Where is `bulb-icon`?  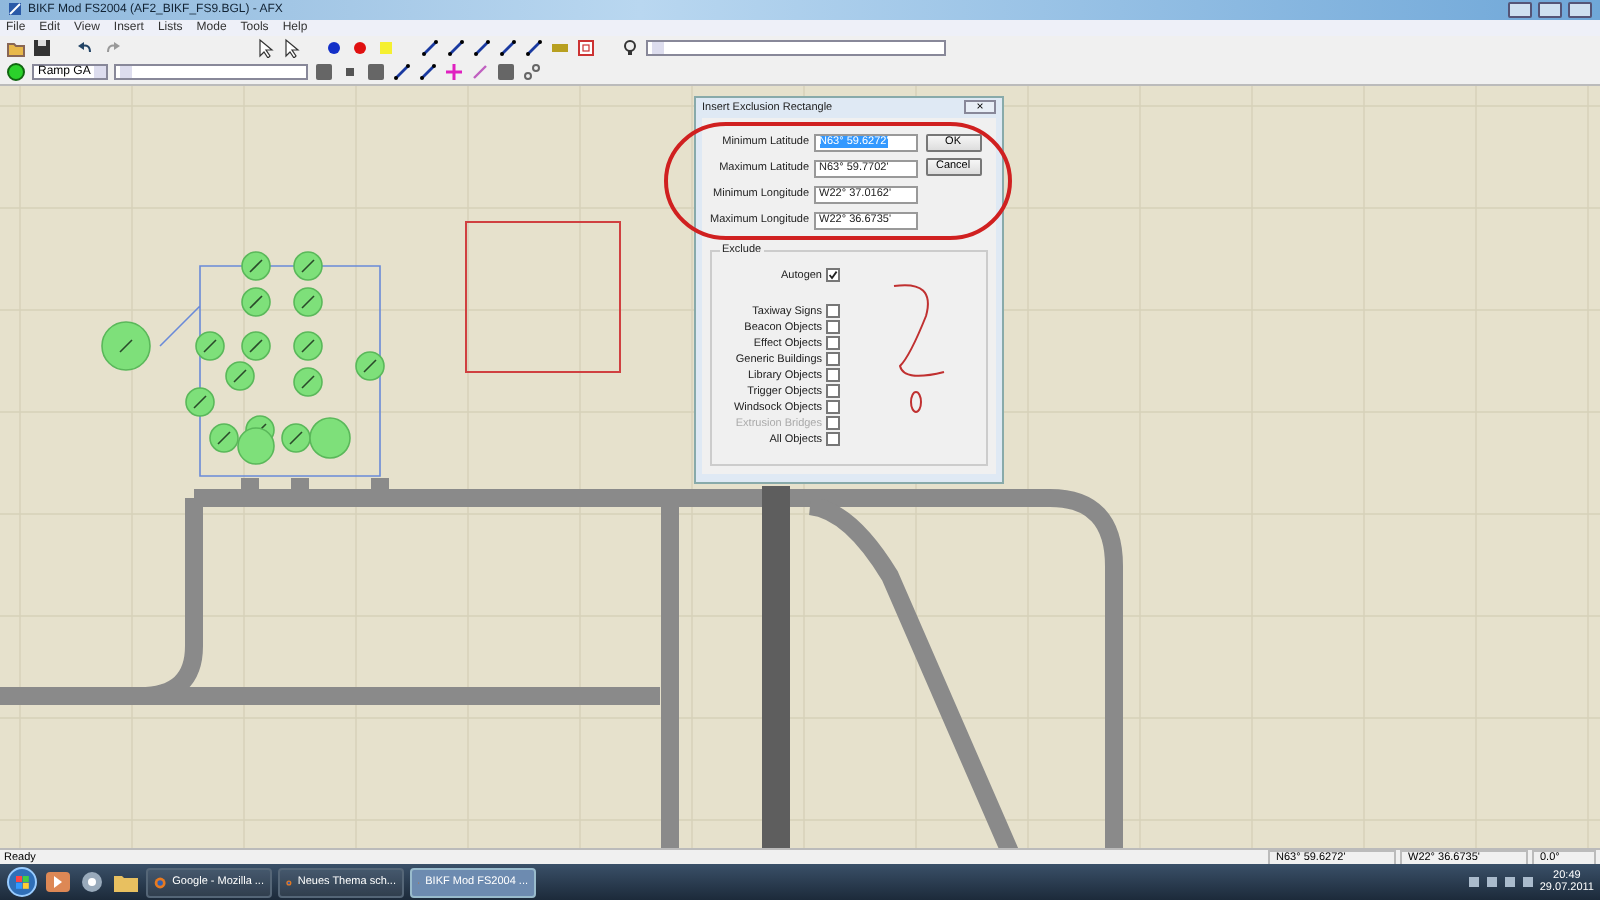
bulb-icon is located at coordinates (630, 47).